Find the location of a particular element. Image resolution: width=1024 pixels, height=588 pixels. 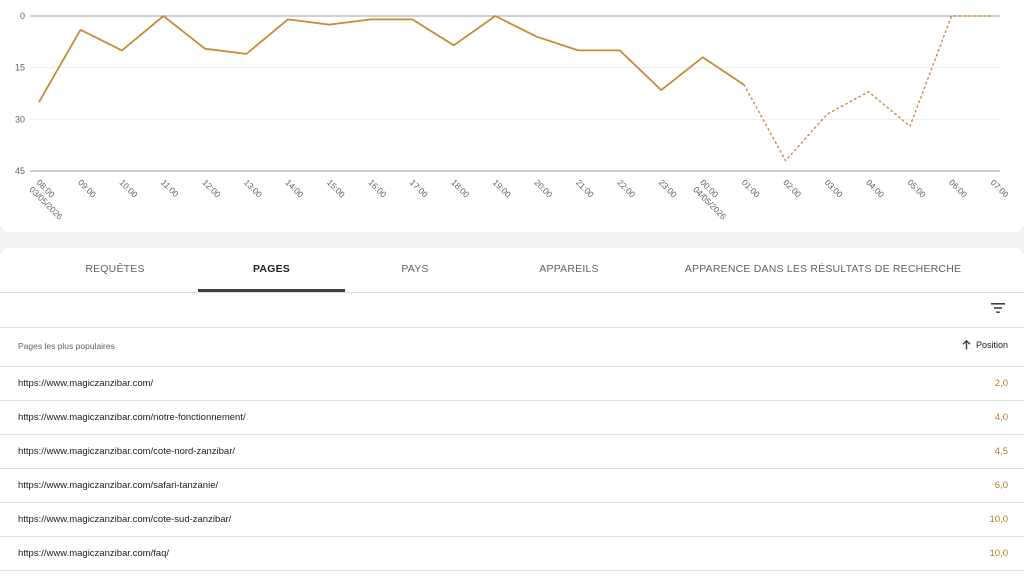

x-tick-label: 10:00 is located at coordinates (129, 188).